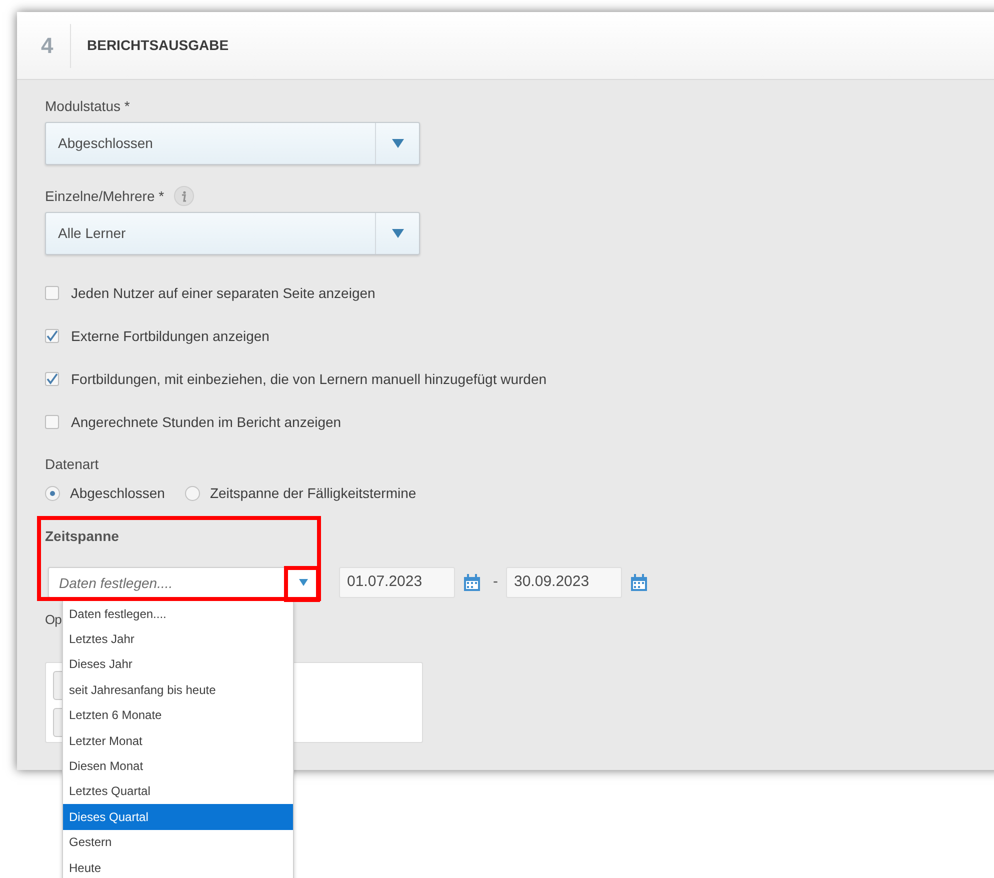 Image resolution: width=994 pixels, height=878 pixels. Describe the element at coordinates (178, 791) in the screenshot. I see `dropdown-option: Letztes Quartal` at that location.